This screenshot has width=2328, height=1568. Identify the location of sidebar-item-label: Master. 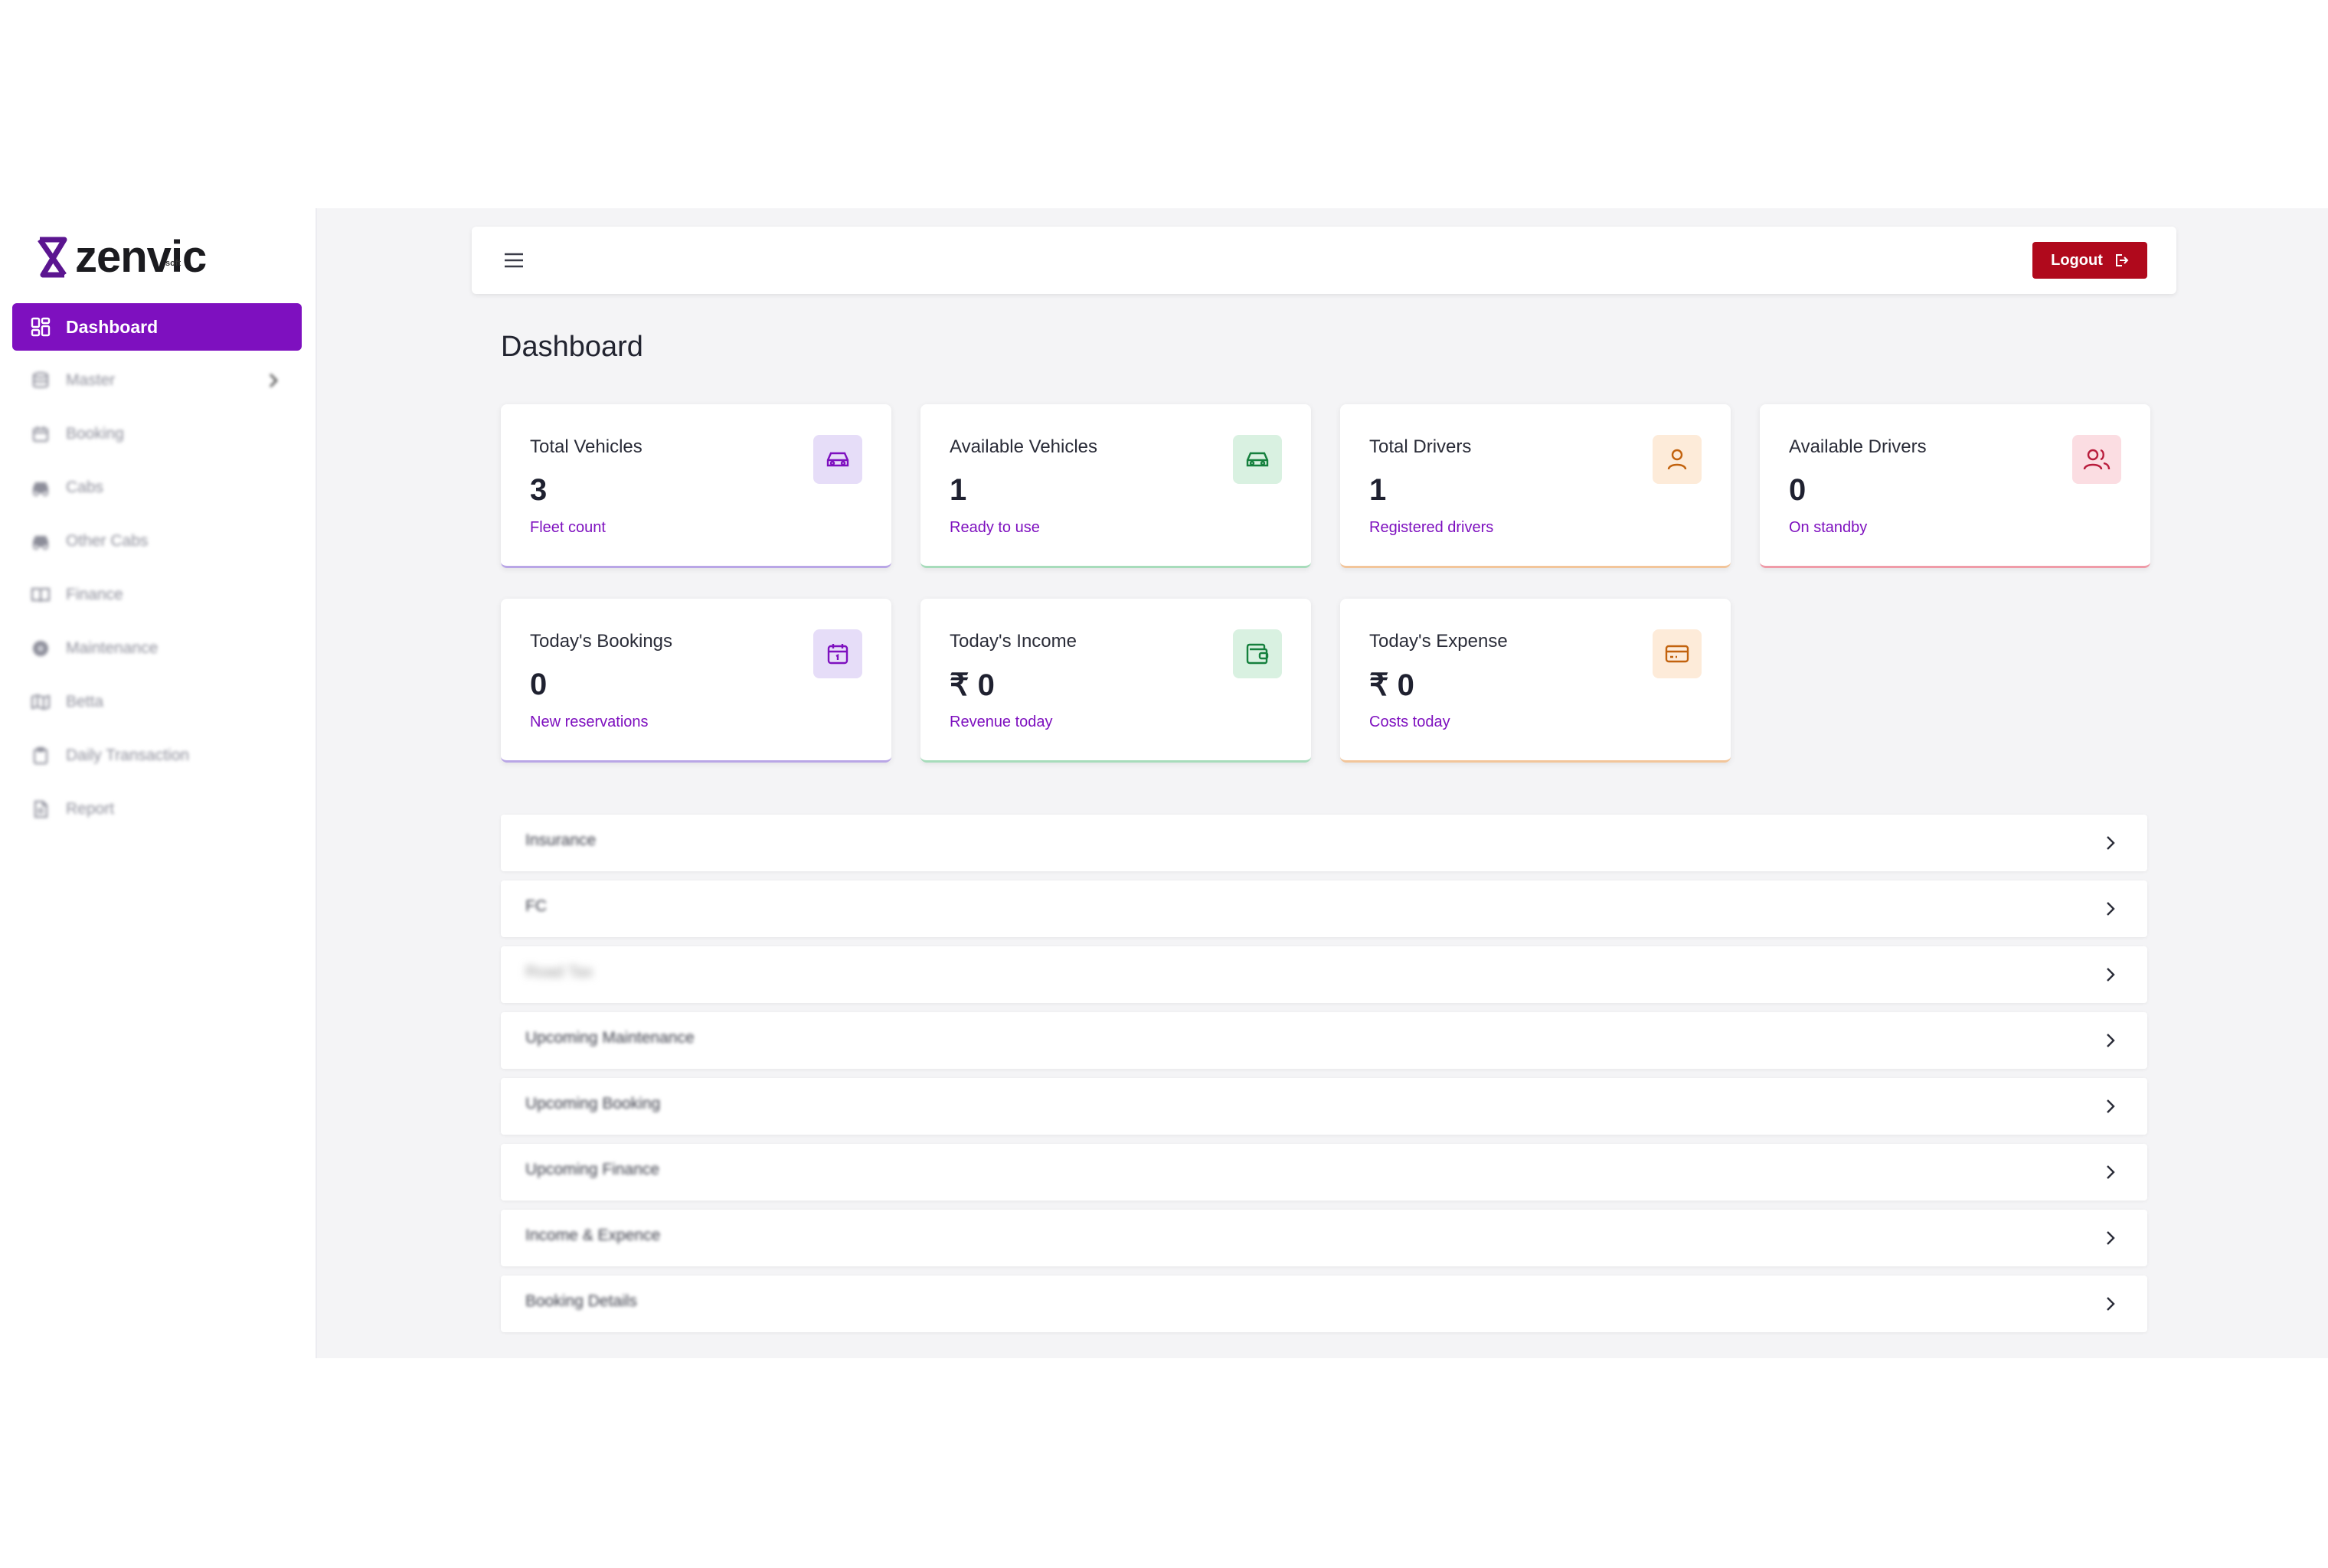
(91, 380).